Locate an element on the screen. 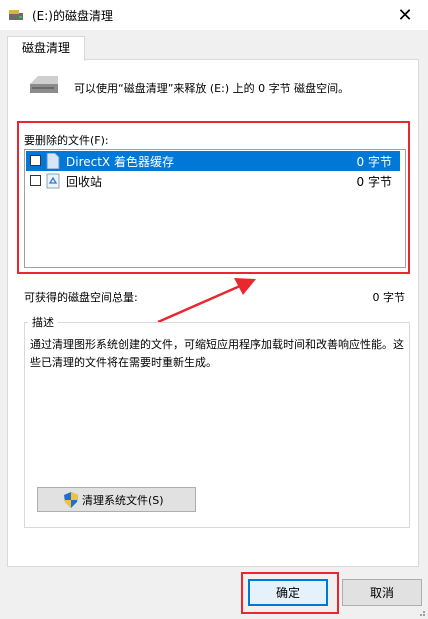 The width and height of the screenshot is (428, 619). ok-button: 确定 is located at coordinates (288, 592).